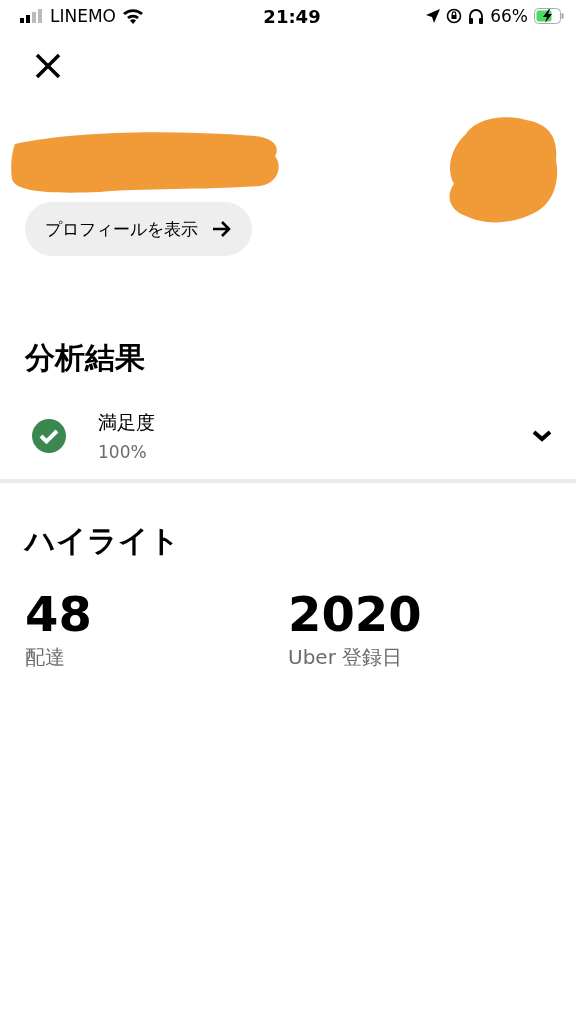 This screenshot has height=1024, width=576. What do you see at coordinates (85, 358) in the screenshot?
I see `section-heading: 分析結果` at bounding box center [85, 358].